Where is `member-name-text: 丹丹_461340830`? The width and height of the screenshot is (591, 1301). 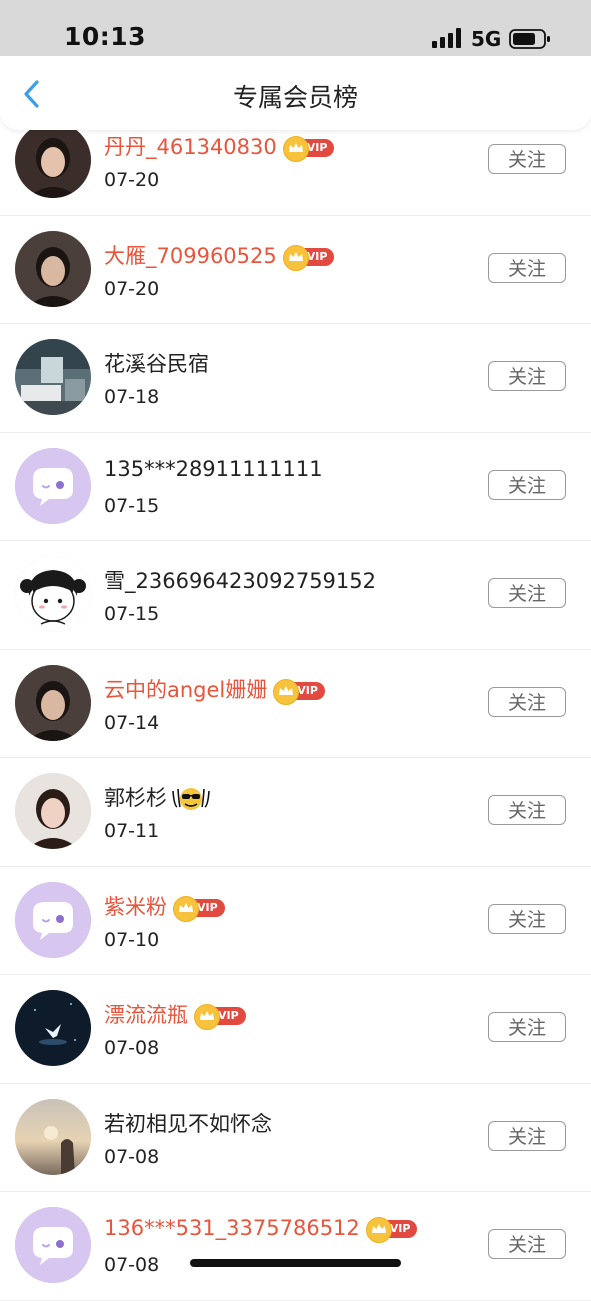 member-name-text: 丹丹_461340830 is located at coordinates (190, 147).